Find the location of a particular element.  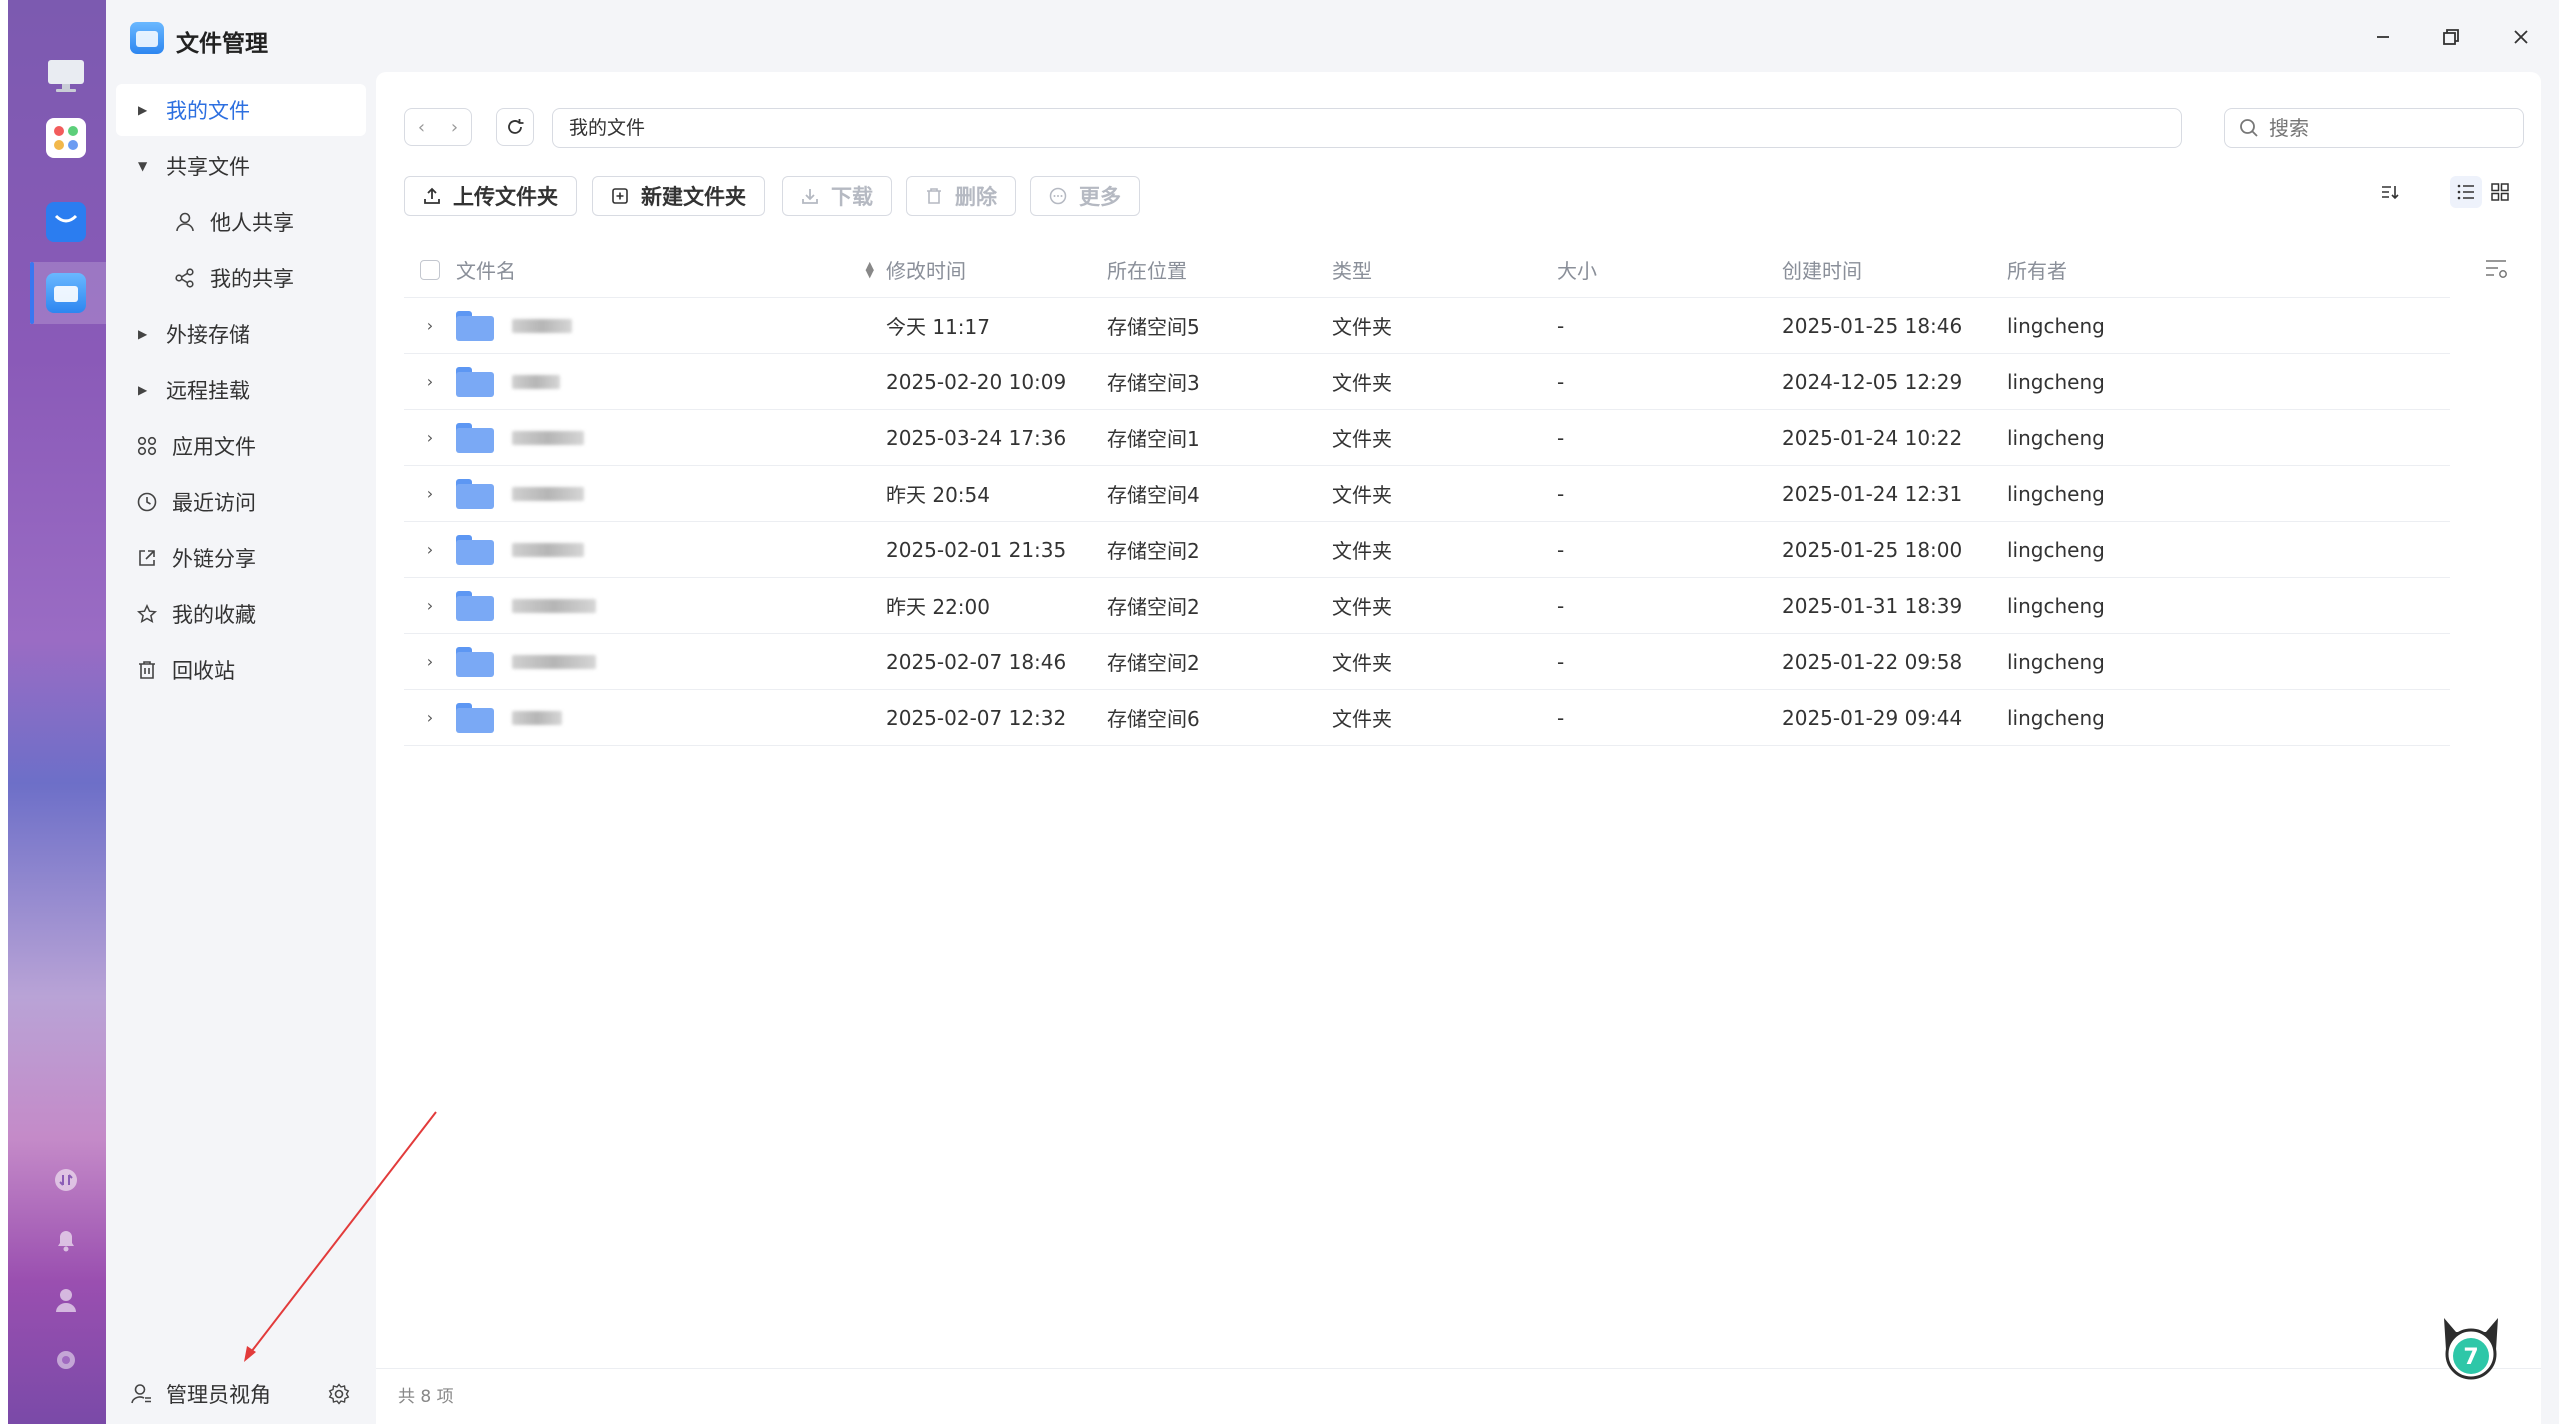

desktop-dock is located at coordinates (53, 712).